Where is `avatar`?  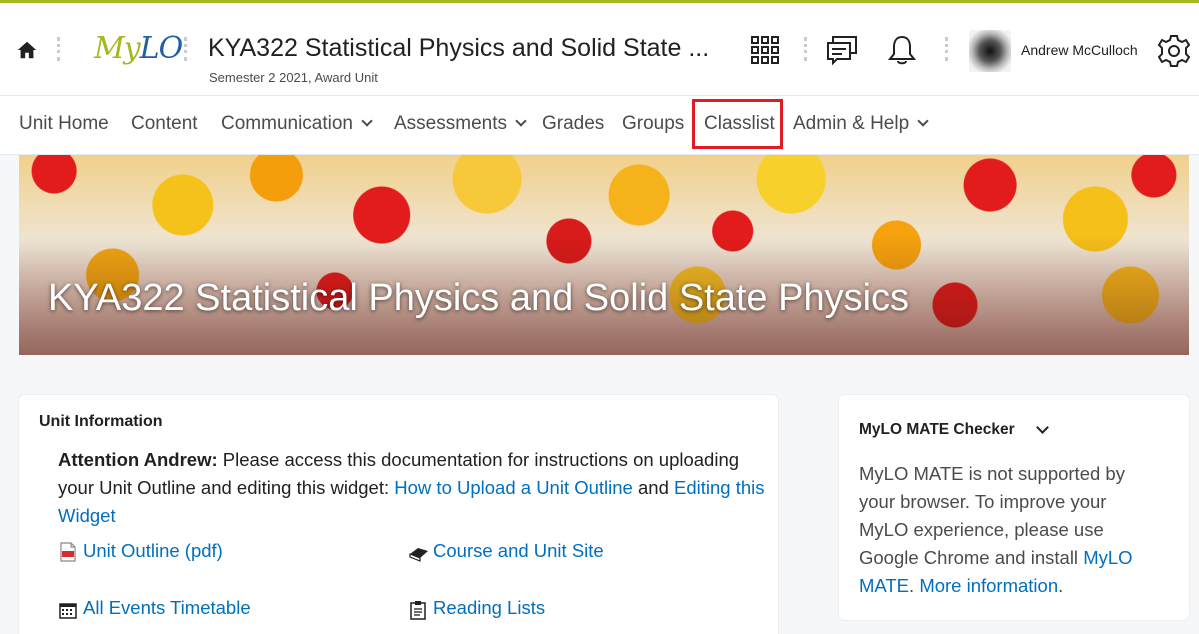 avatar is located at coordinates (990, 51).